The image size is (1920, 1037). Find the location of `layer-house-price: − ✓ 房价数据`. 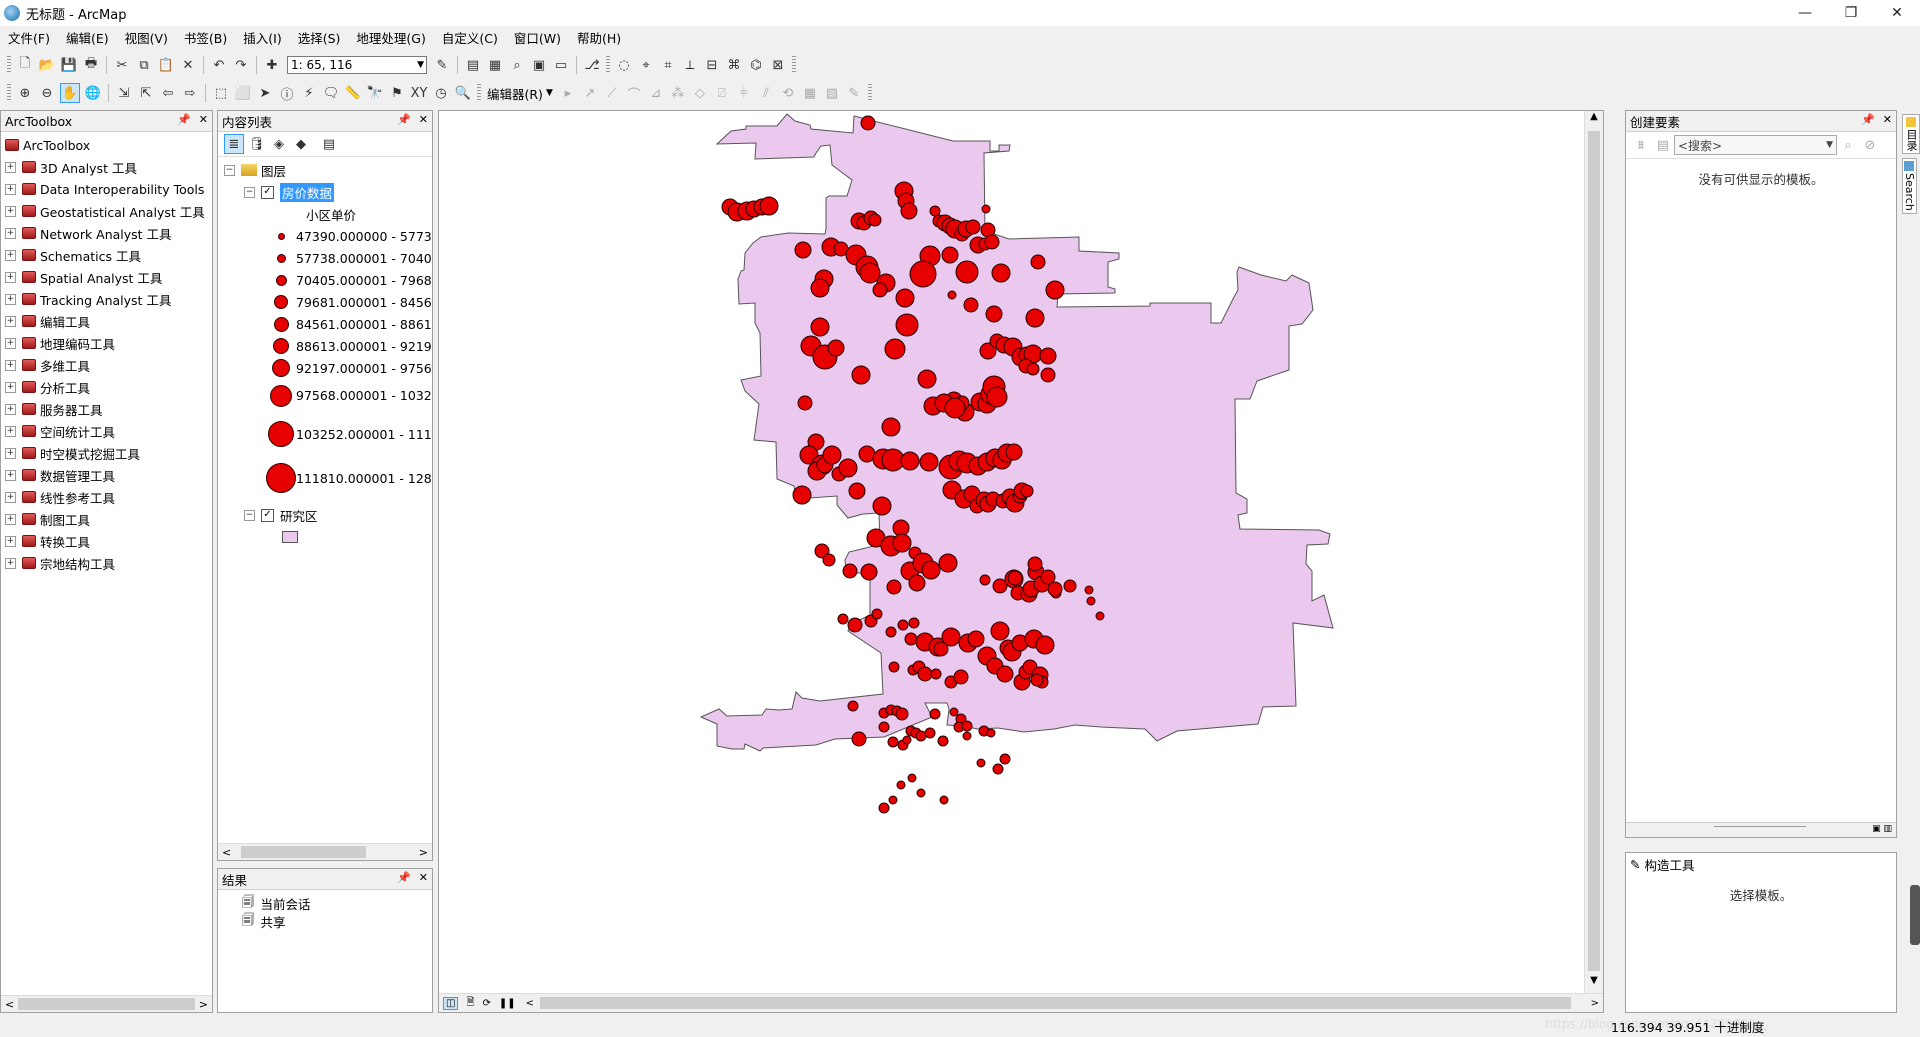

layer-house-price: − ✓ 房价数据 is located at coordinates (328, 192).